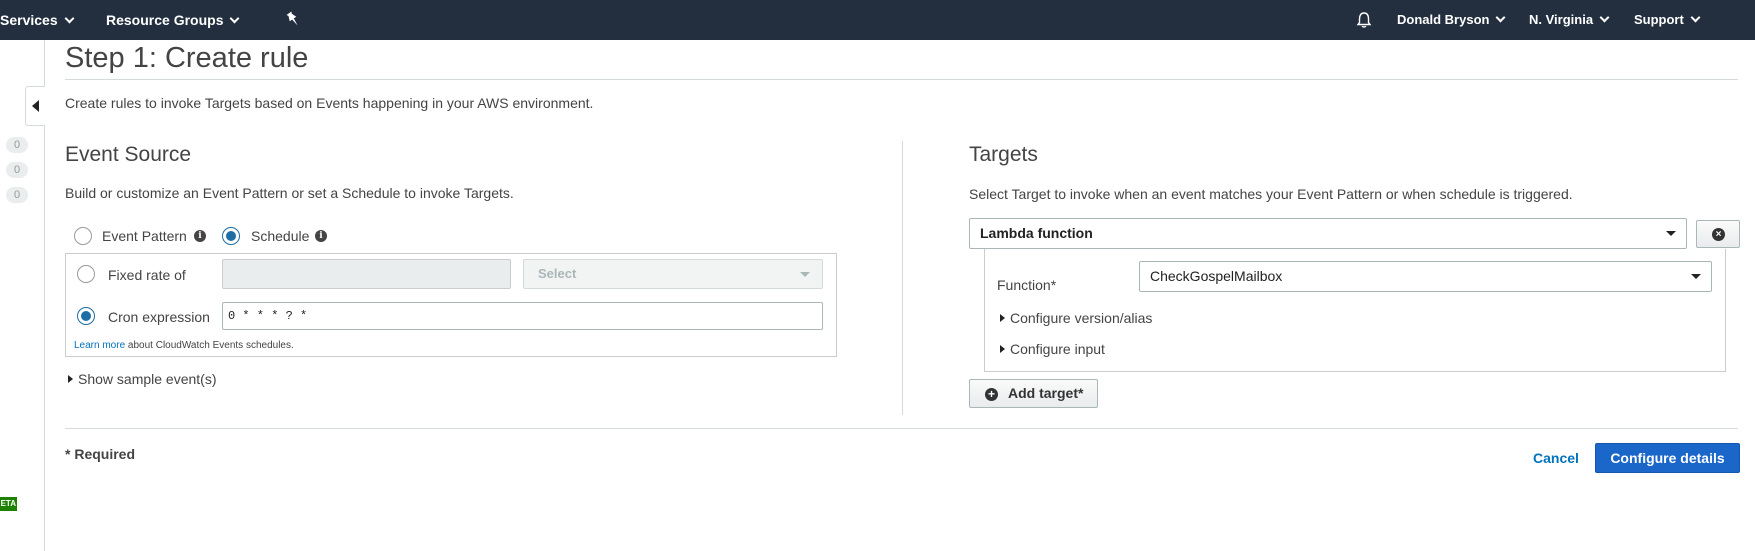 Image resolution: width=1755 pixels, height=551 pixels. I want to click on configure-input-label: Configure input, so click(1057, 349).